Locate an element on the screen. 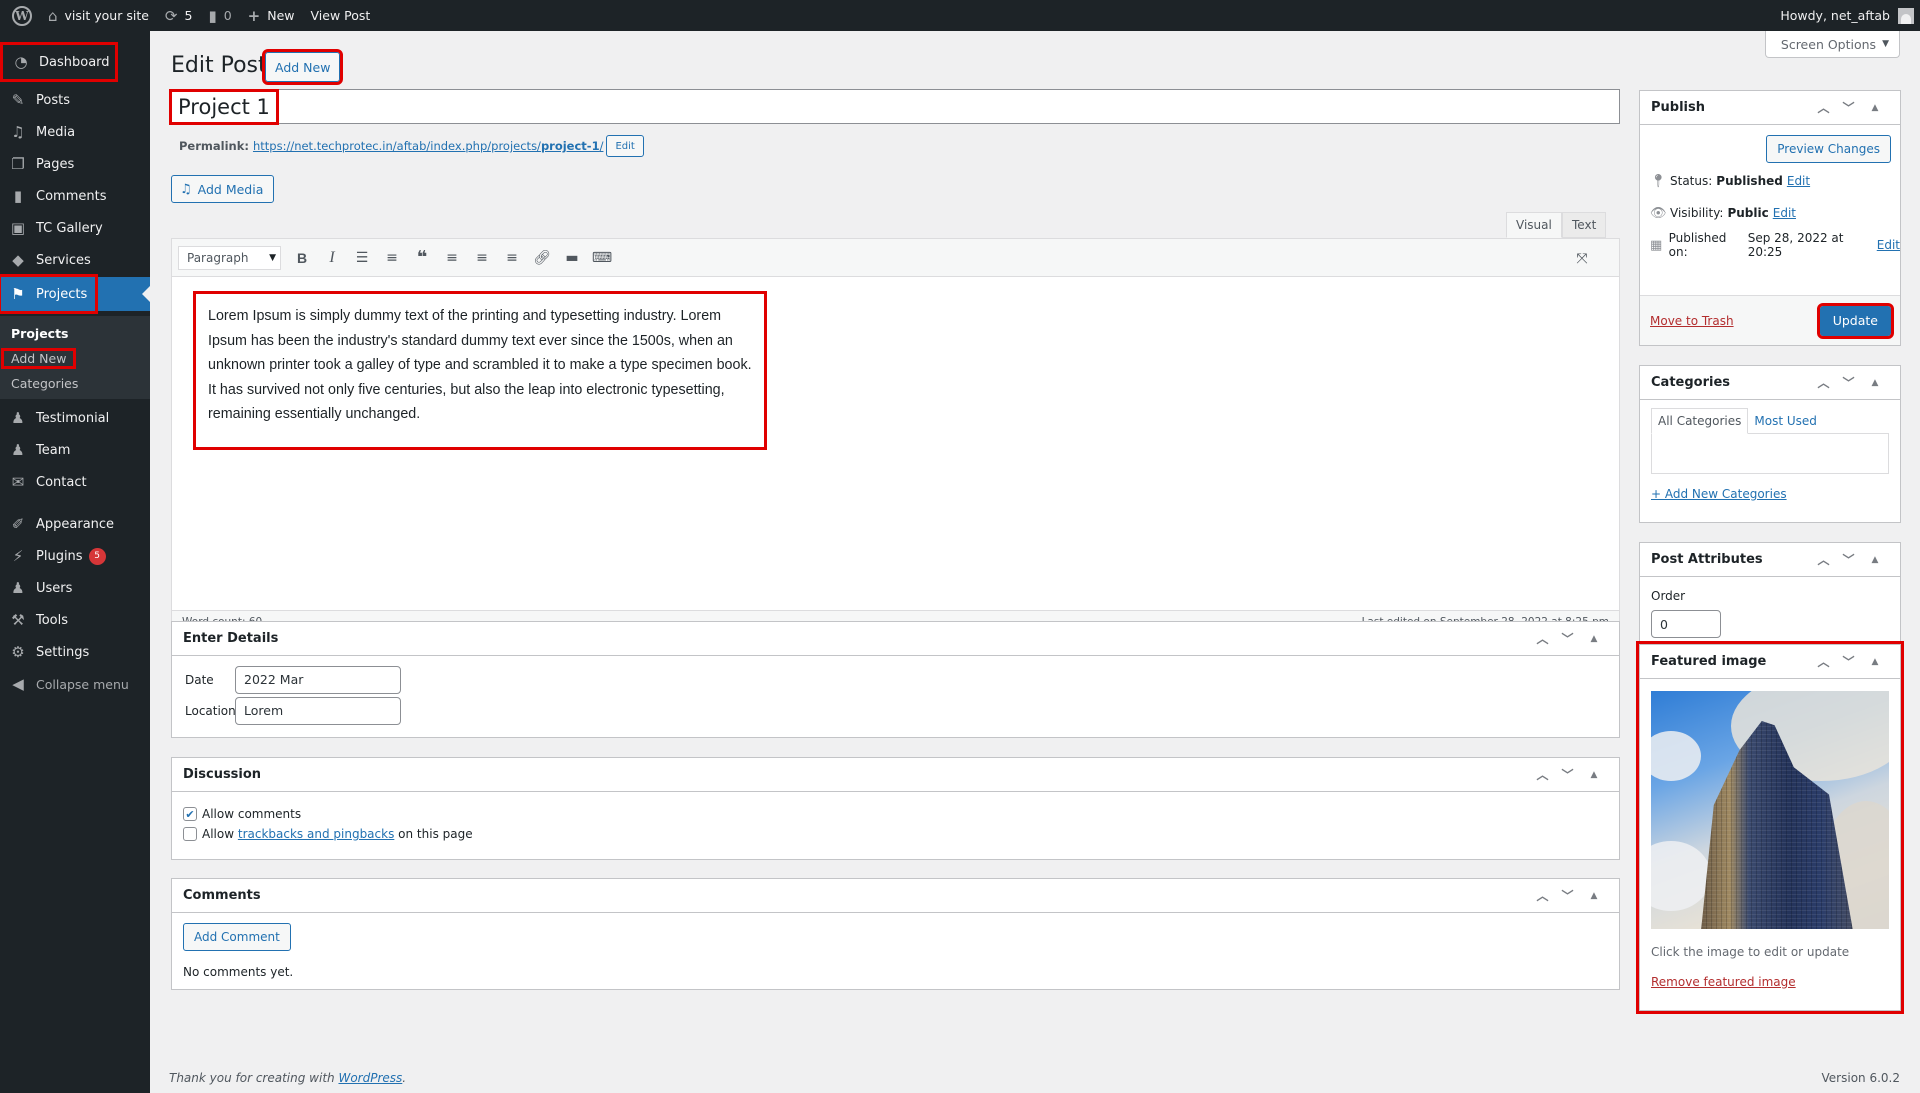 This screenshot has width=1920, height=1093. toolbar-toggle-button: ⌨ is located at coordinates (602, 258).